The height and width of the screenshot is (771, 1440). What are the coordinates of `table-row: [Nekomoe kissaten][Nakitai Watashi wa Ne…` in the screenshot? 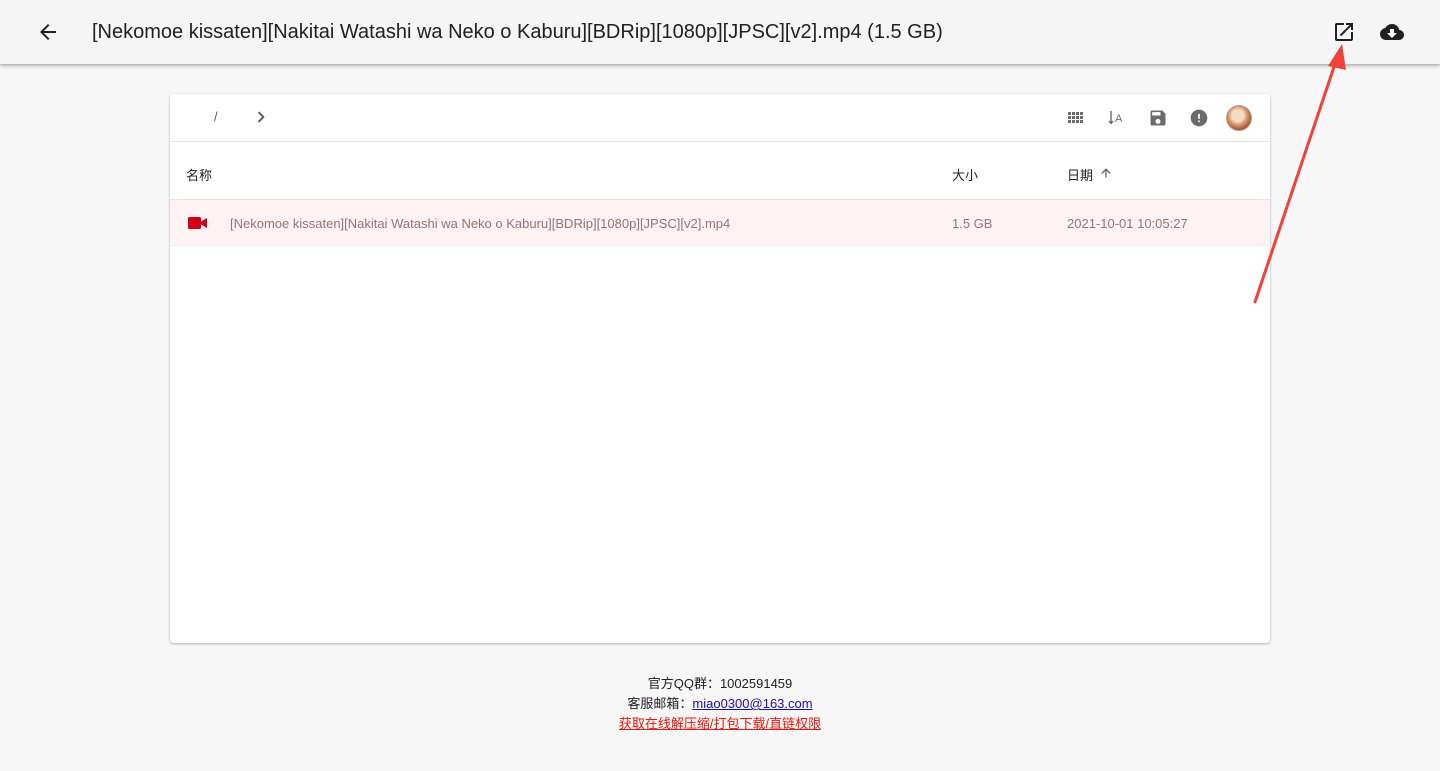 It's located at (720, 223).